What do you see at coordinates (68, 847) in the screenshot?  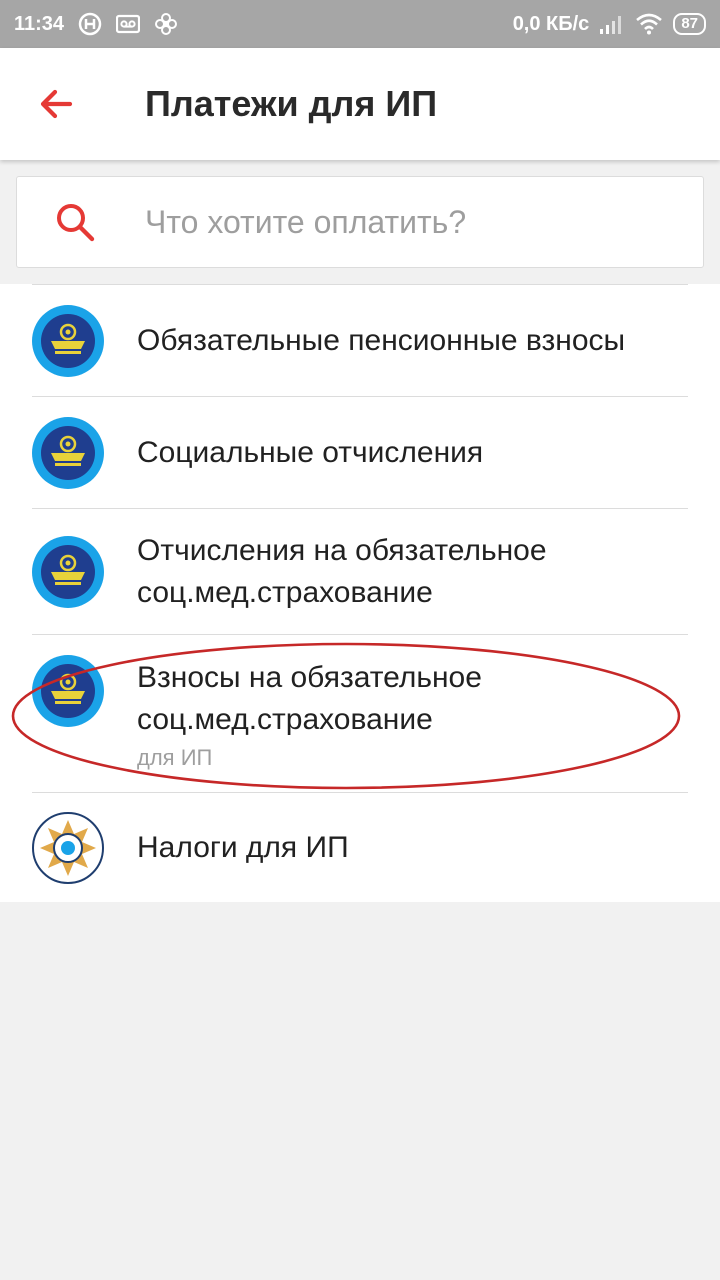 I see `tax-emblem-icon` at bounding box center [68, 847].